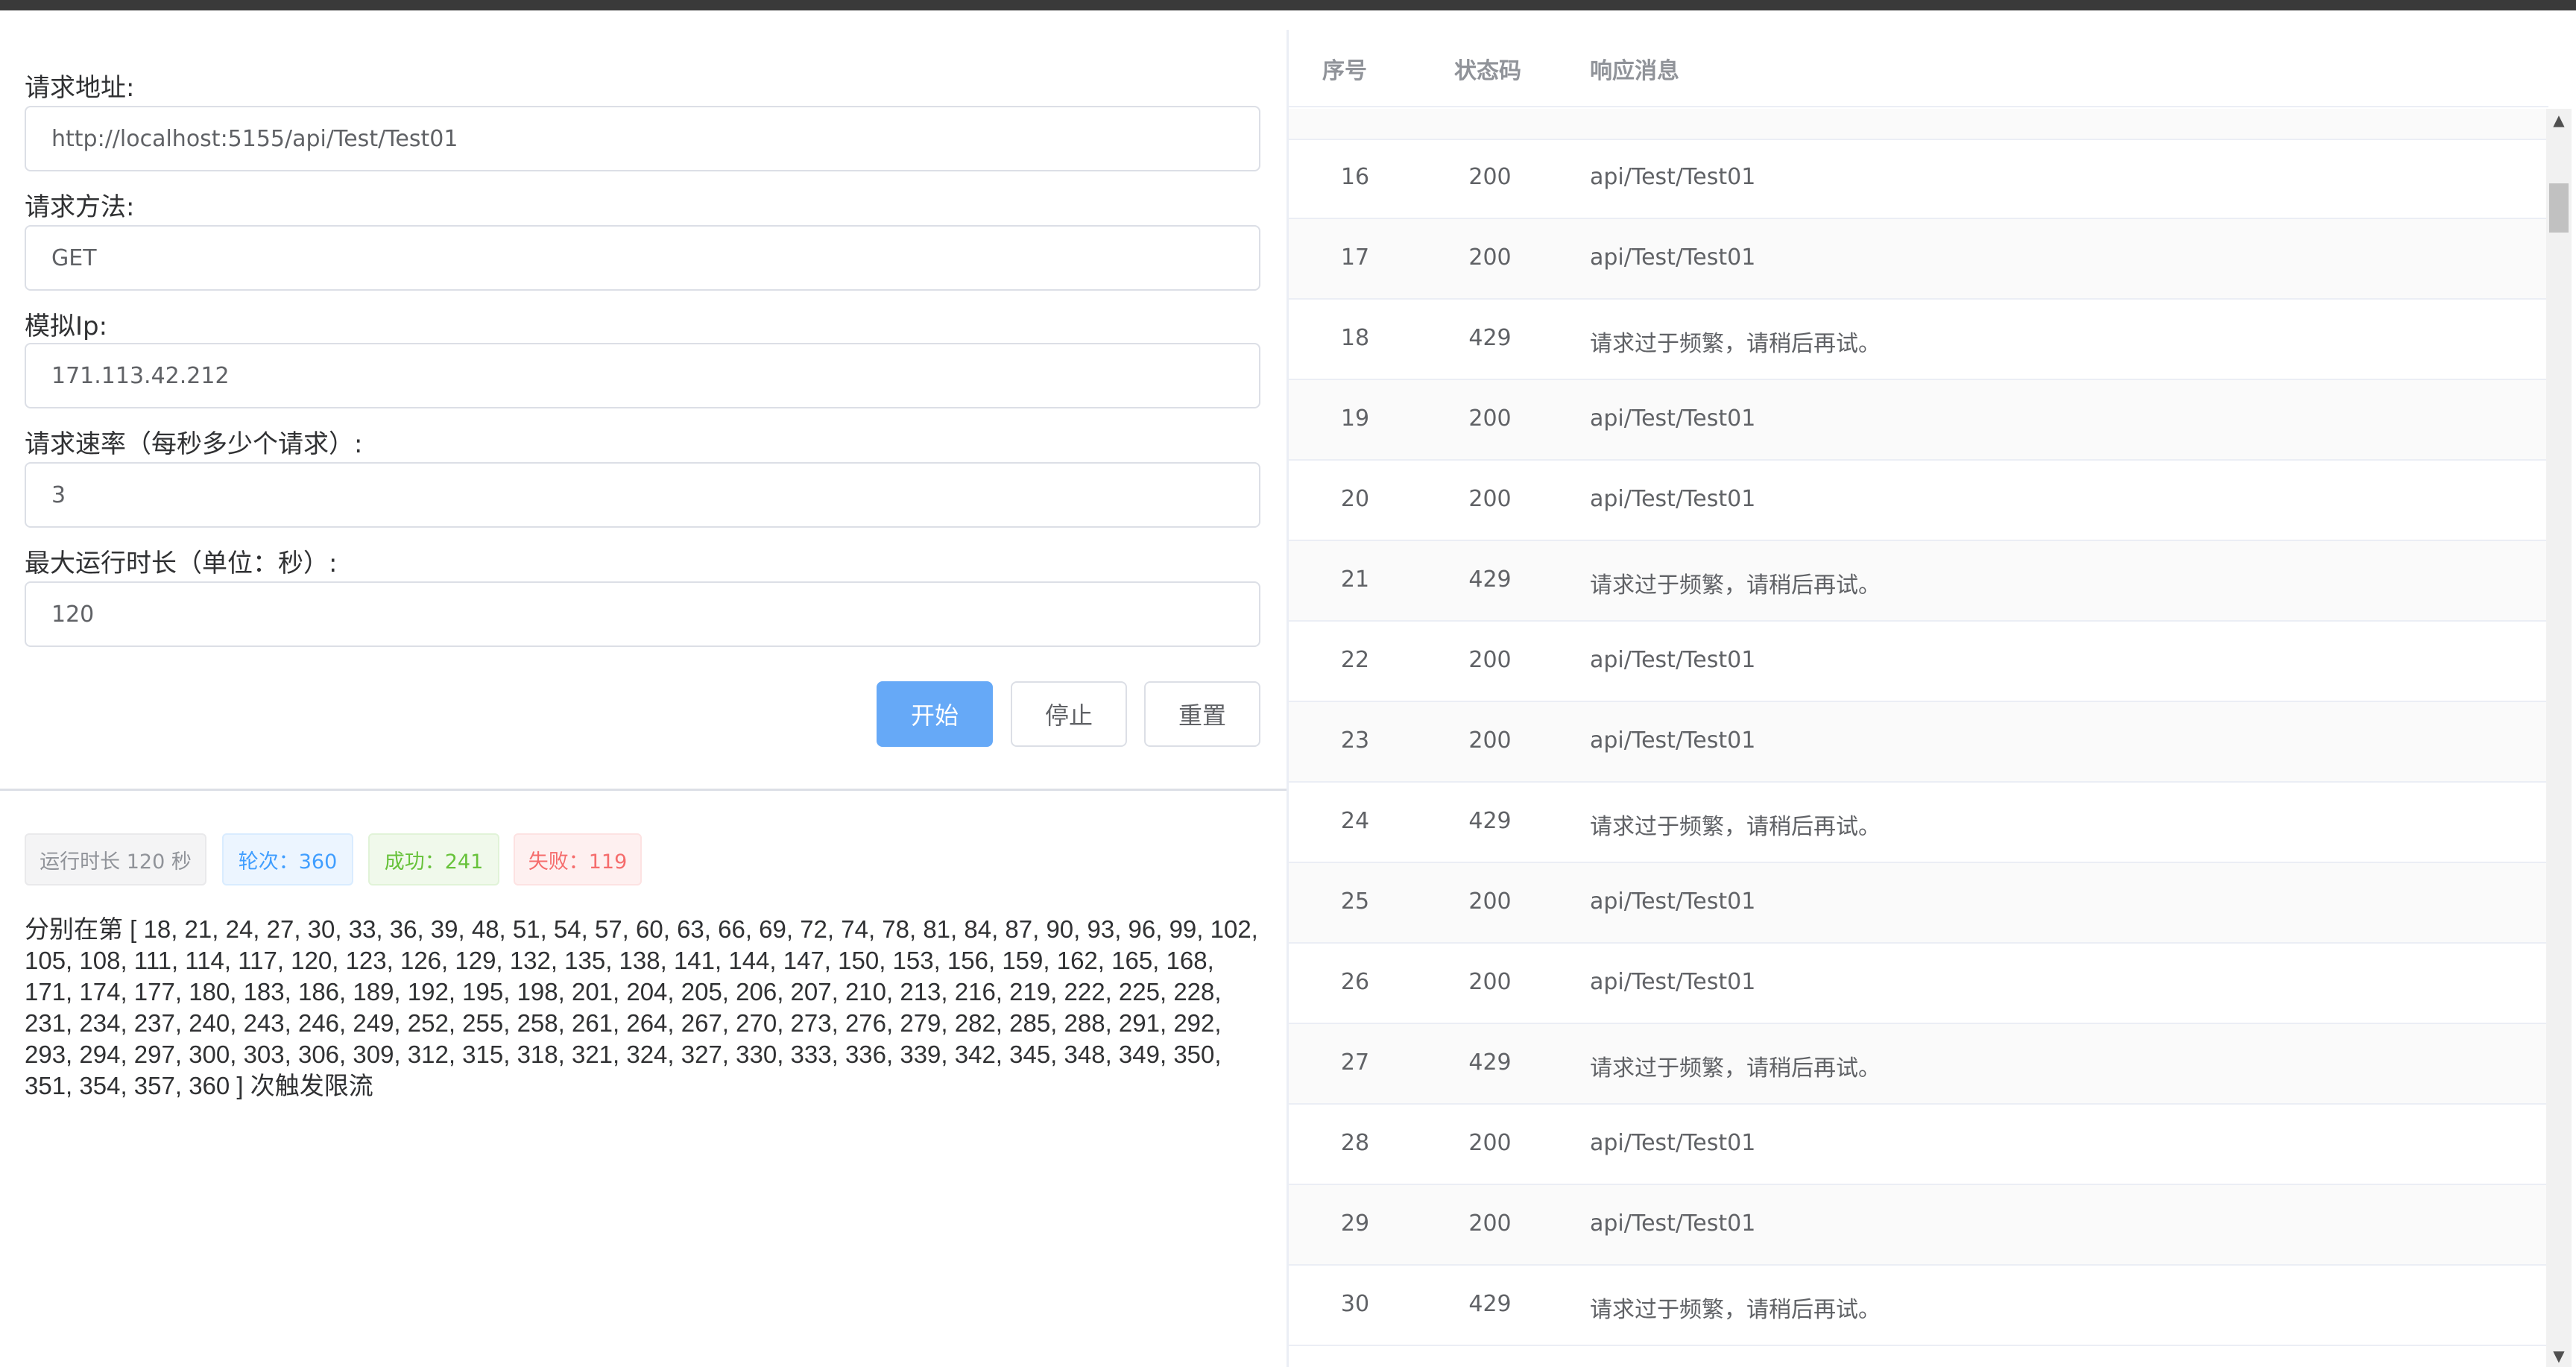  What do you see at coordinates (1355, 901) in the screenshot?
I see `cell-seq: 25` at bounding box center [1355, 901].